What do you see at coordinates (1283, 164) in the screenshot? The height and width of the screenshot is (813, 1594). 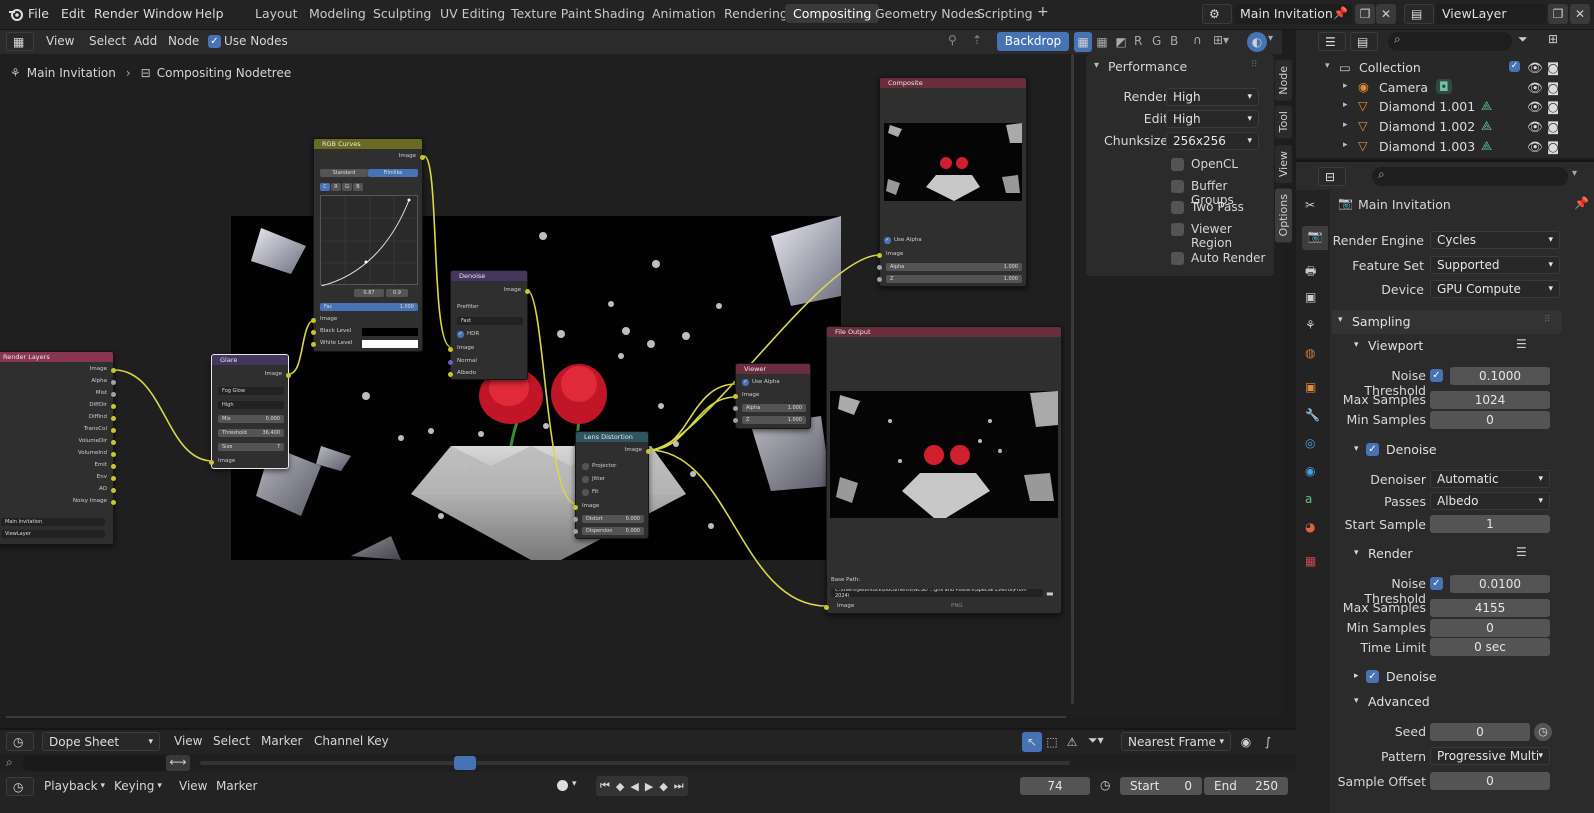 I see `tab-view: View` at bounding box center [1283, 164].